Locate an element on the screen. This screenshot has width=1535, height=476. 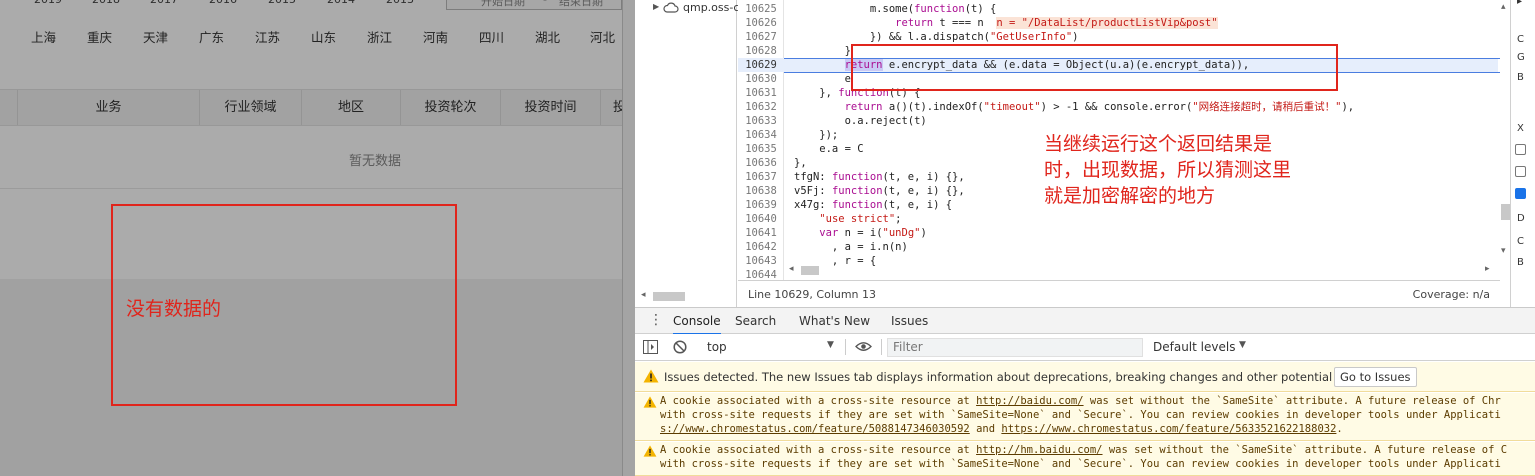
line-number: 10638 is located at coordinates (761, 191).